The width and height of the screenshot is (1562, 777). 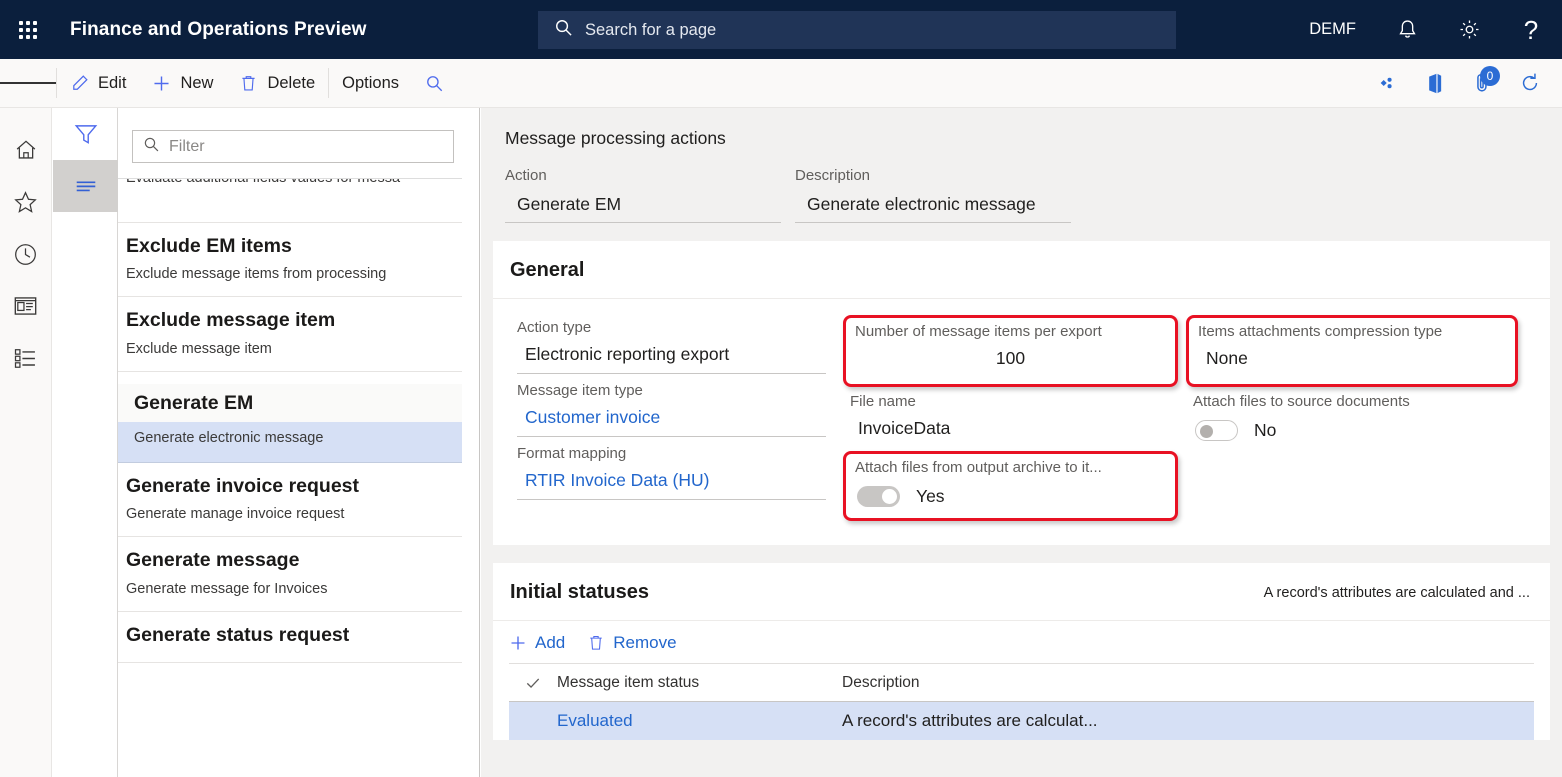 I want to click on list-item-selected: Generate EM Generate electronic message, so click(x=290, y=423).